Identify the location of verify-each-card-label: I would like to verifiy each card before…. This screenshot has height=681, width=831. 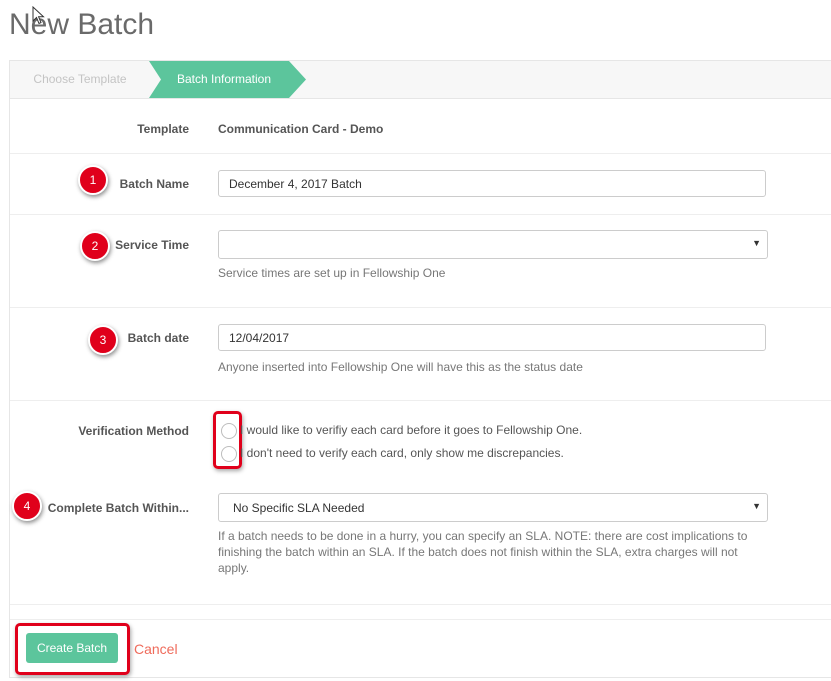
(411, 430).